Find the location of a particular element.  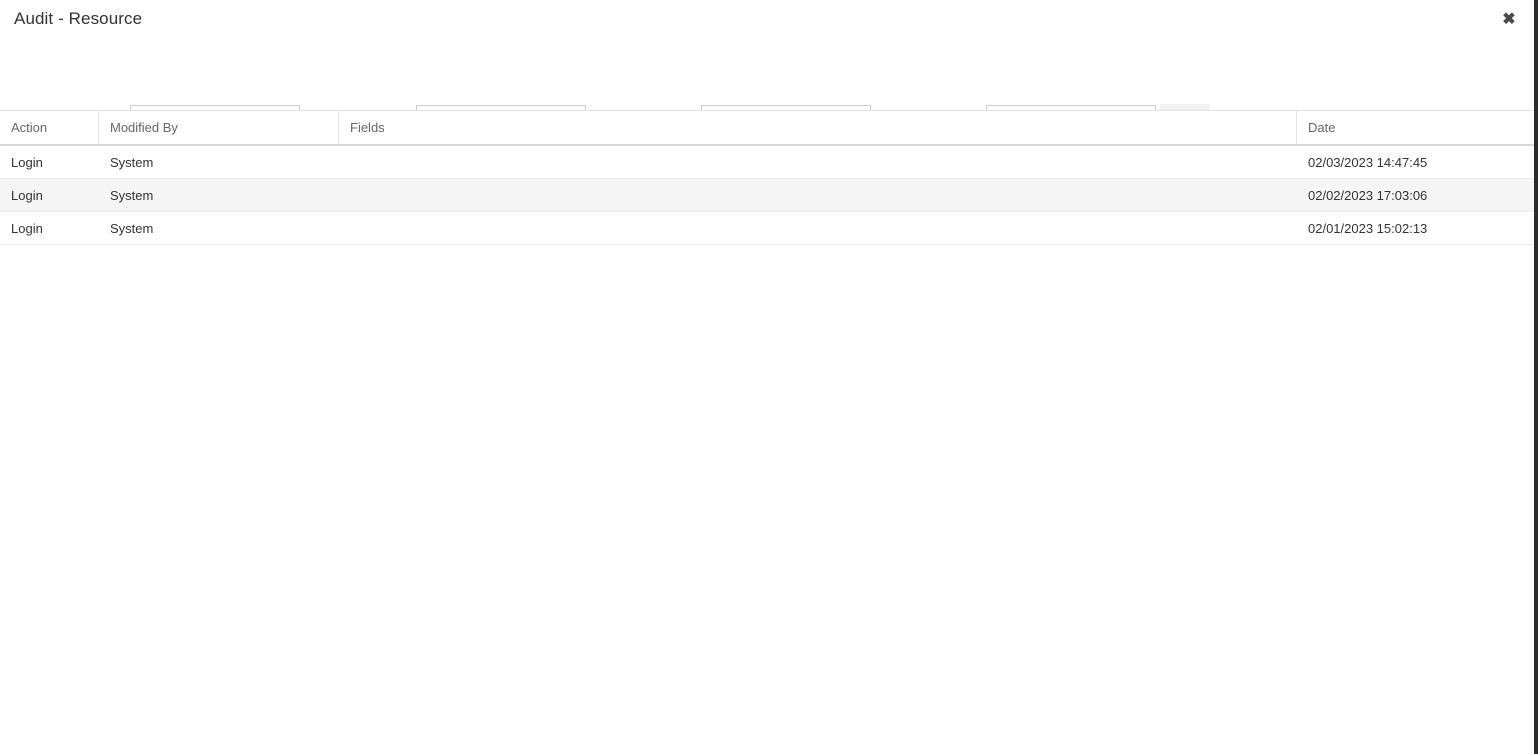

window-titlebar: Audit - Resource ✖ is located at coordinates (767, 22).